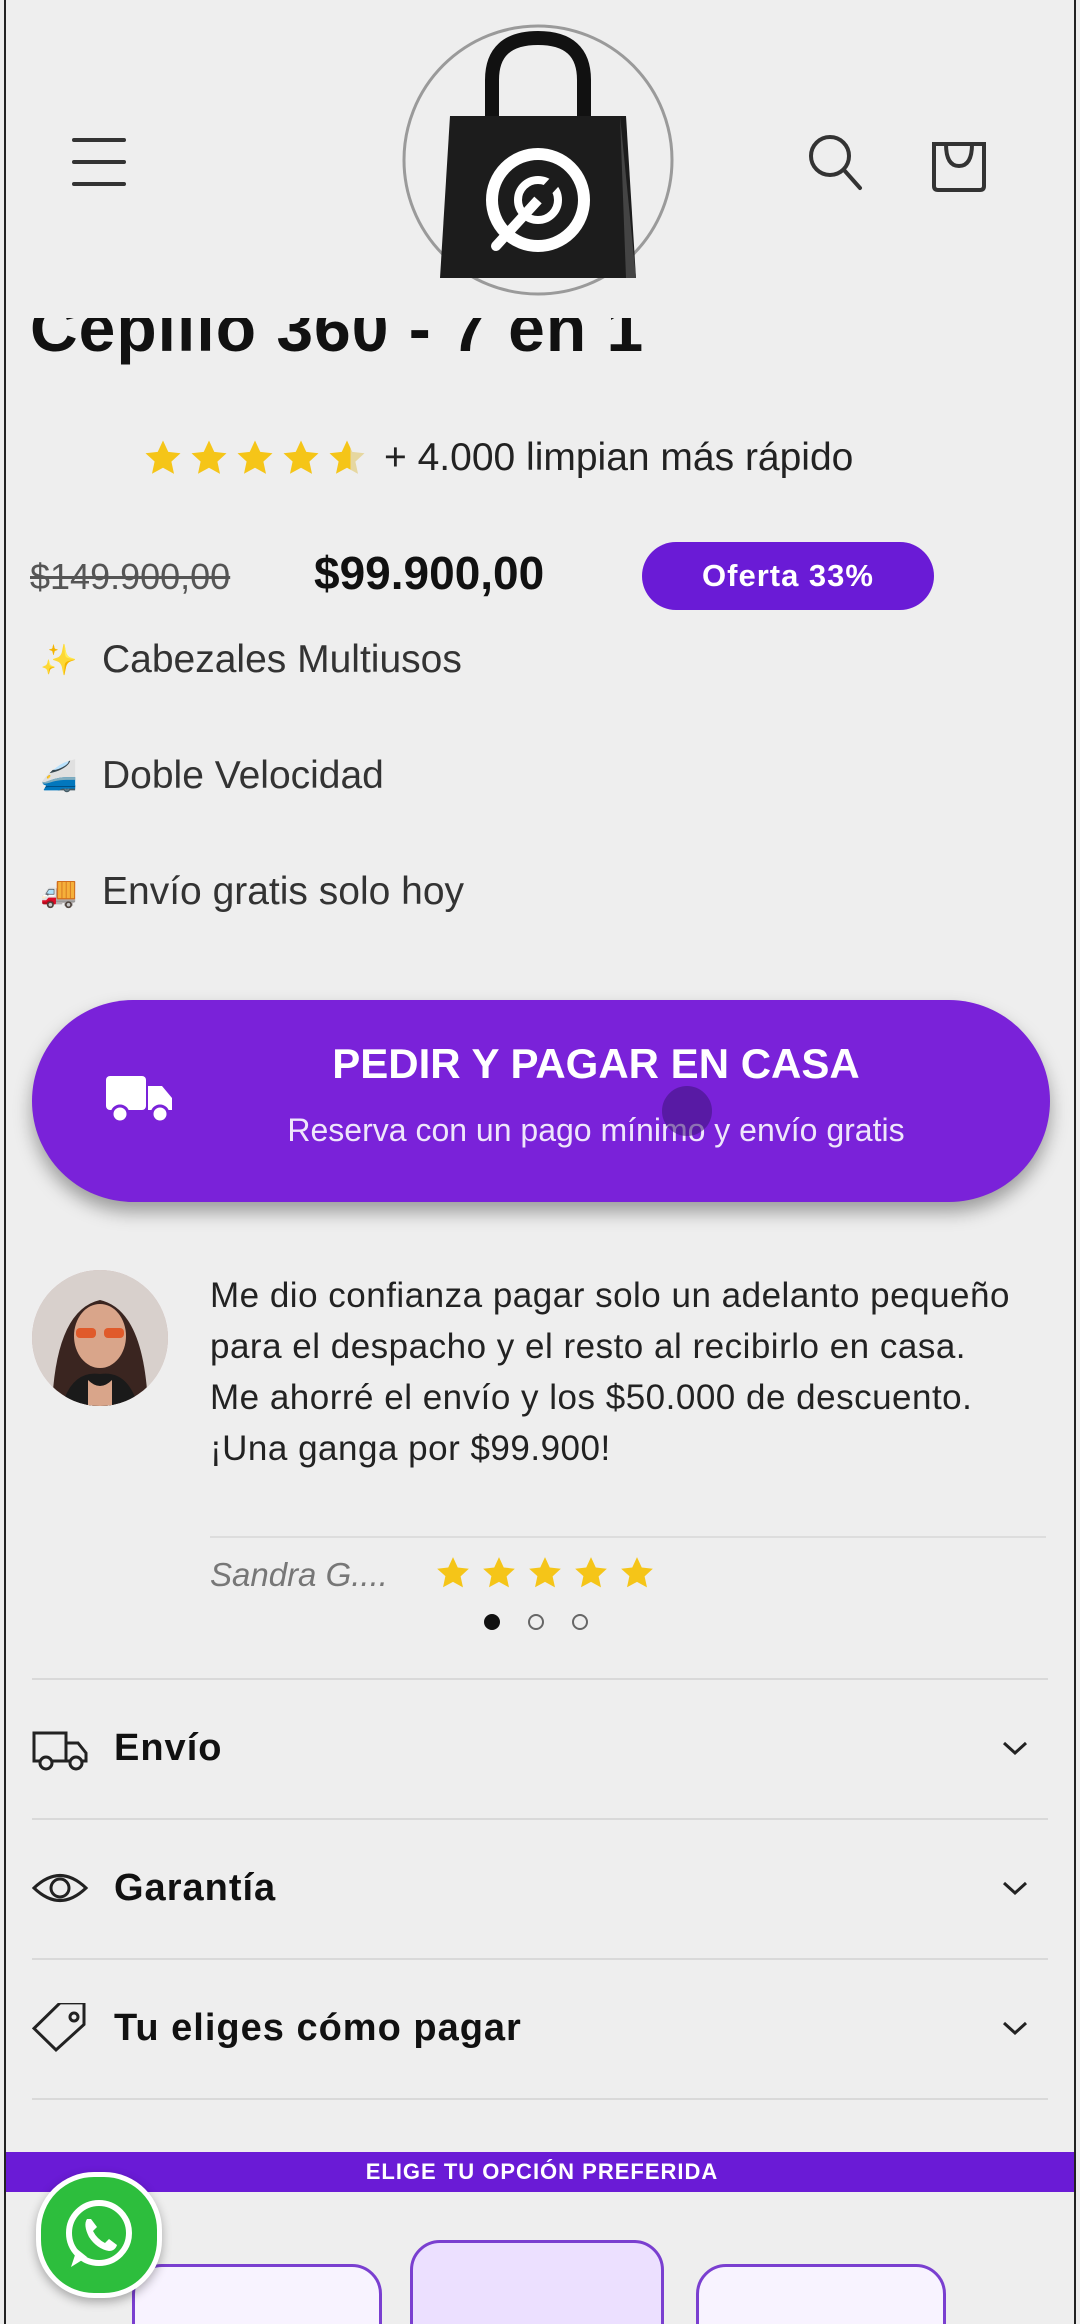 The height and width of the screenshot is (2324, 1080). I want to click on rating-stars, so click(255, 458).